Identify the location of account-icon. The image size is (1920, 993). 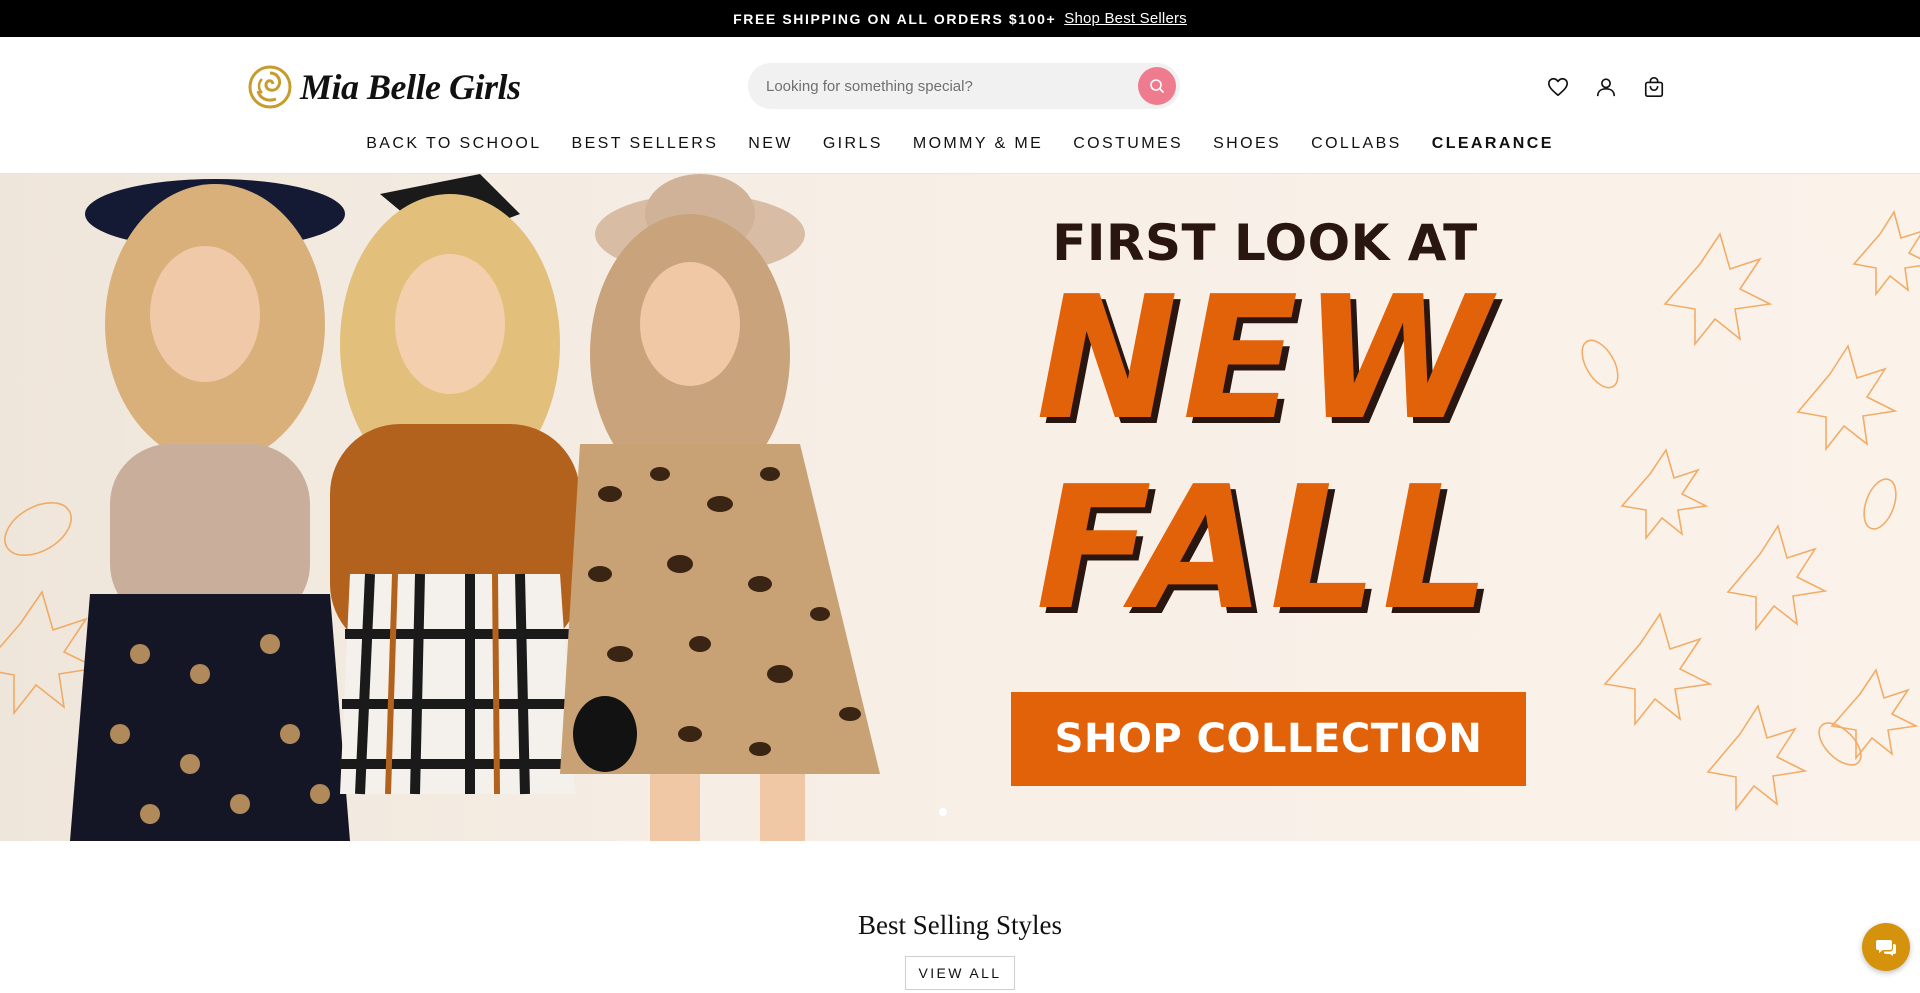
(1606, 87).